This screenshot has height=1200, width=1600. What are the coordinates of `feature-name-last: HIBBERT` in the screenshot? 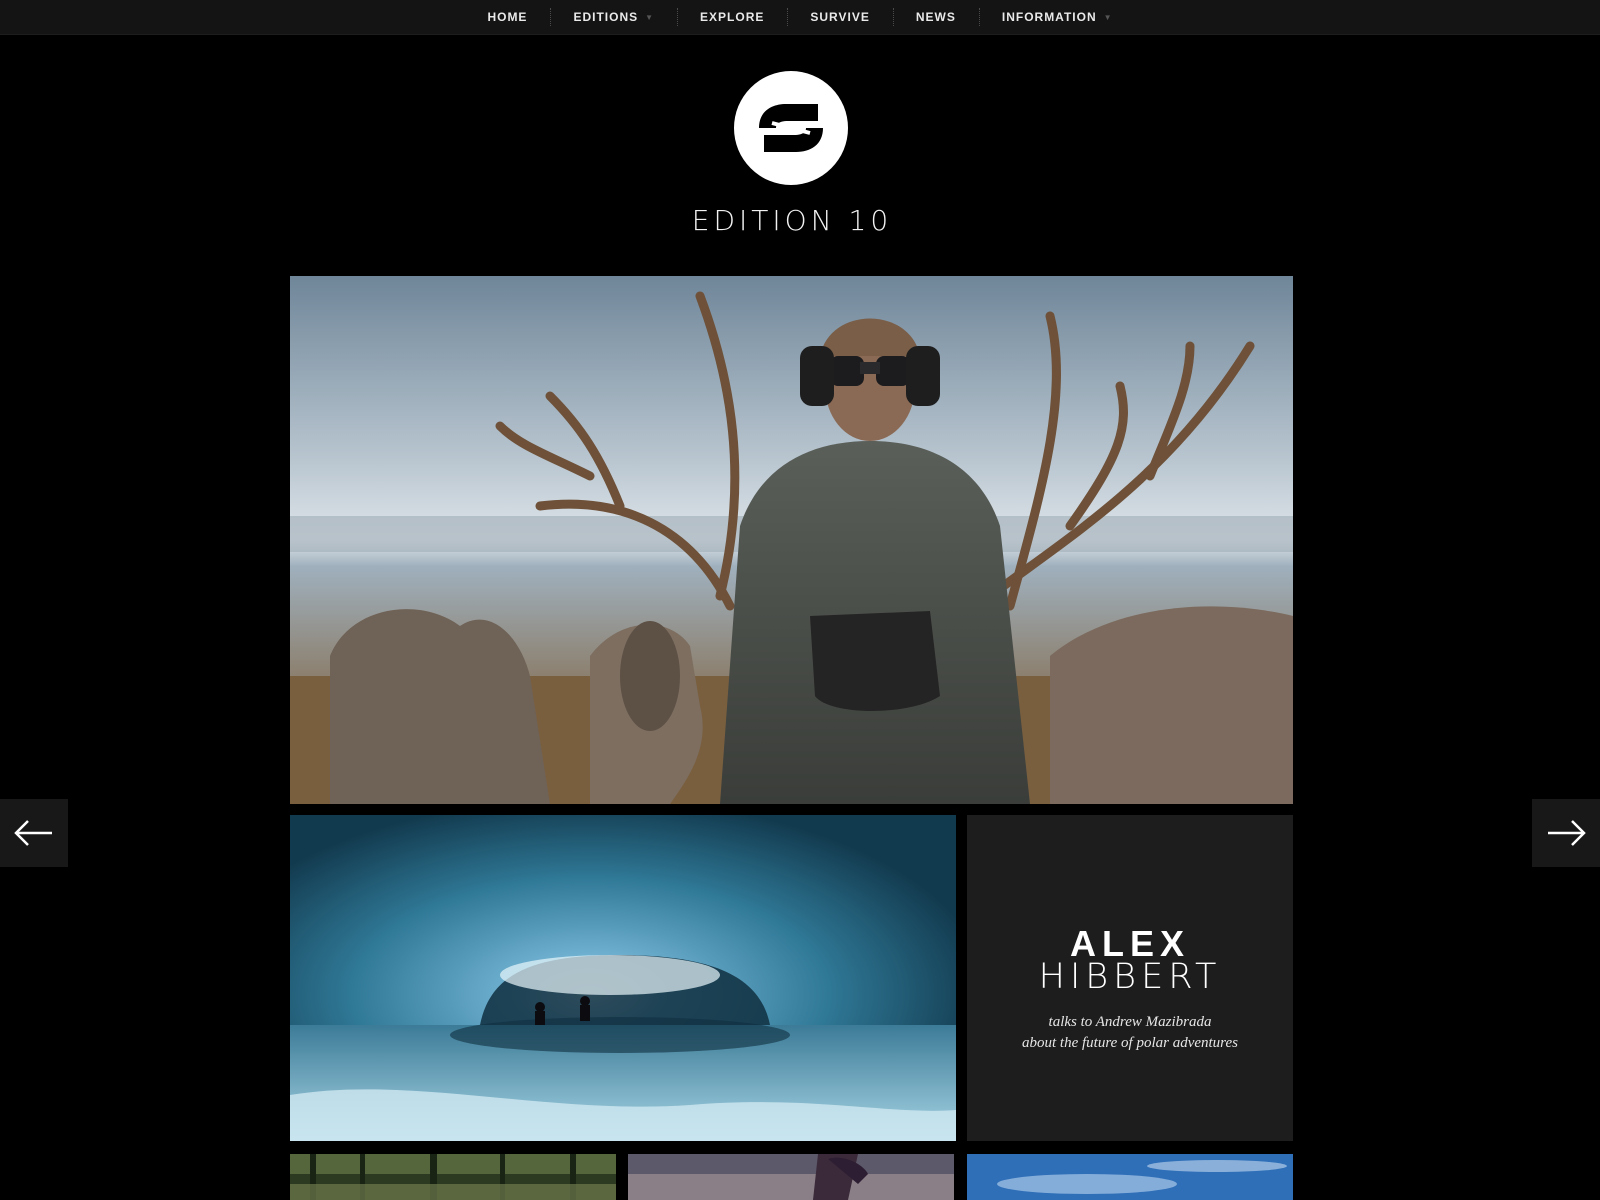 It's located at (1130, 977).